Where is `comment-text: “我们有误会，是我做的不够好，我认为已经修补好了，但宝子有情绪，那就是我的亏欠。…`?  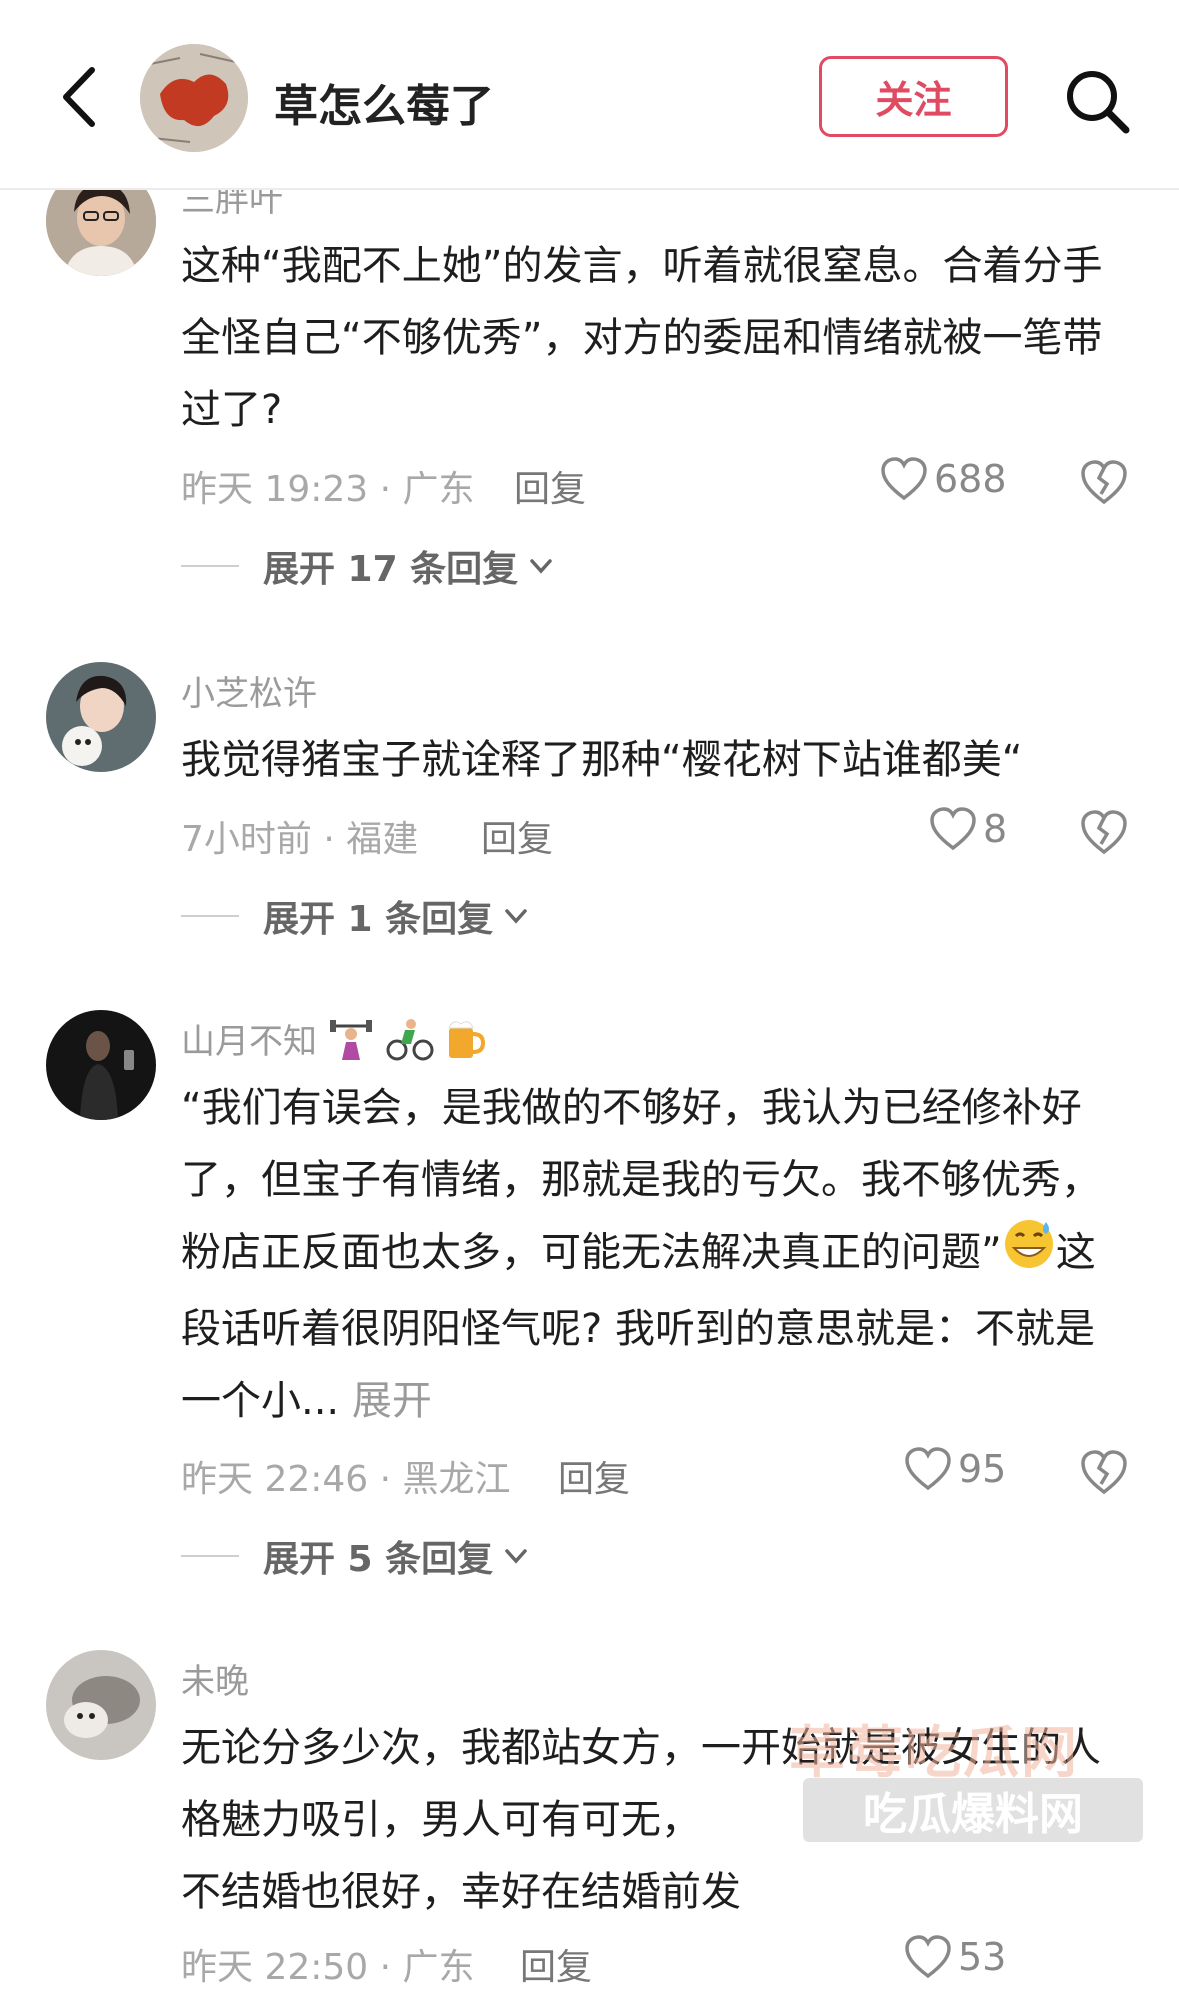
comment-text: “我们有误会，是我做的不够好，我认为已经修补好了，但宝子有情绪，那就是我的亏欠。… is located at coordinates (656, 1254).